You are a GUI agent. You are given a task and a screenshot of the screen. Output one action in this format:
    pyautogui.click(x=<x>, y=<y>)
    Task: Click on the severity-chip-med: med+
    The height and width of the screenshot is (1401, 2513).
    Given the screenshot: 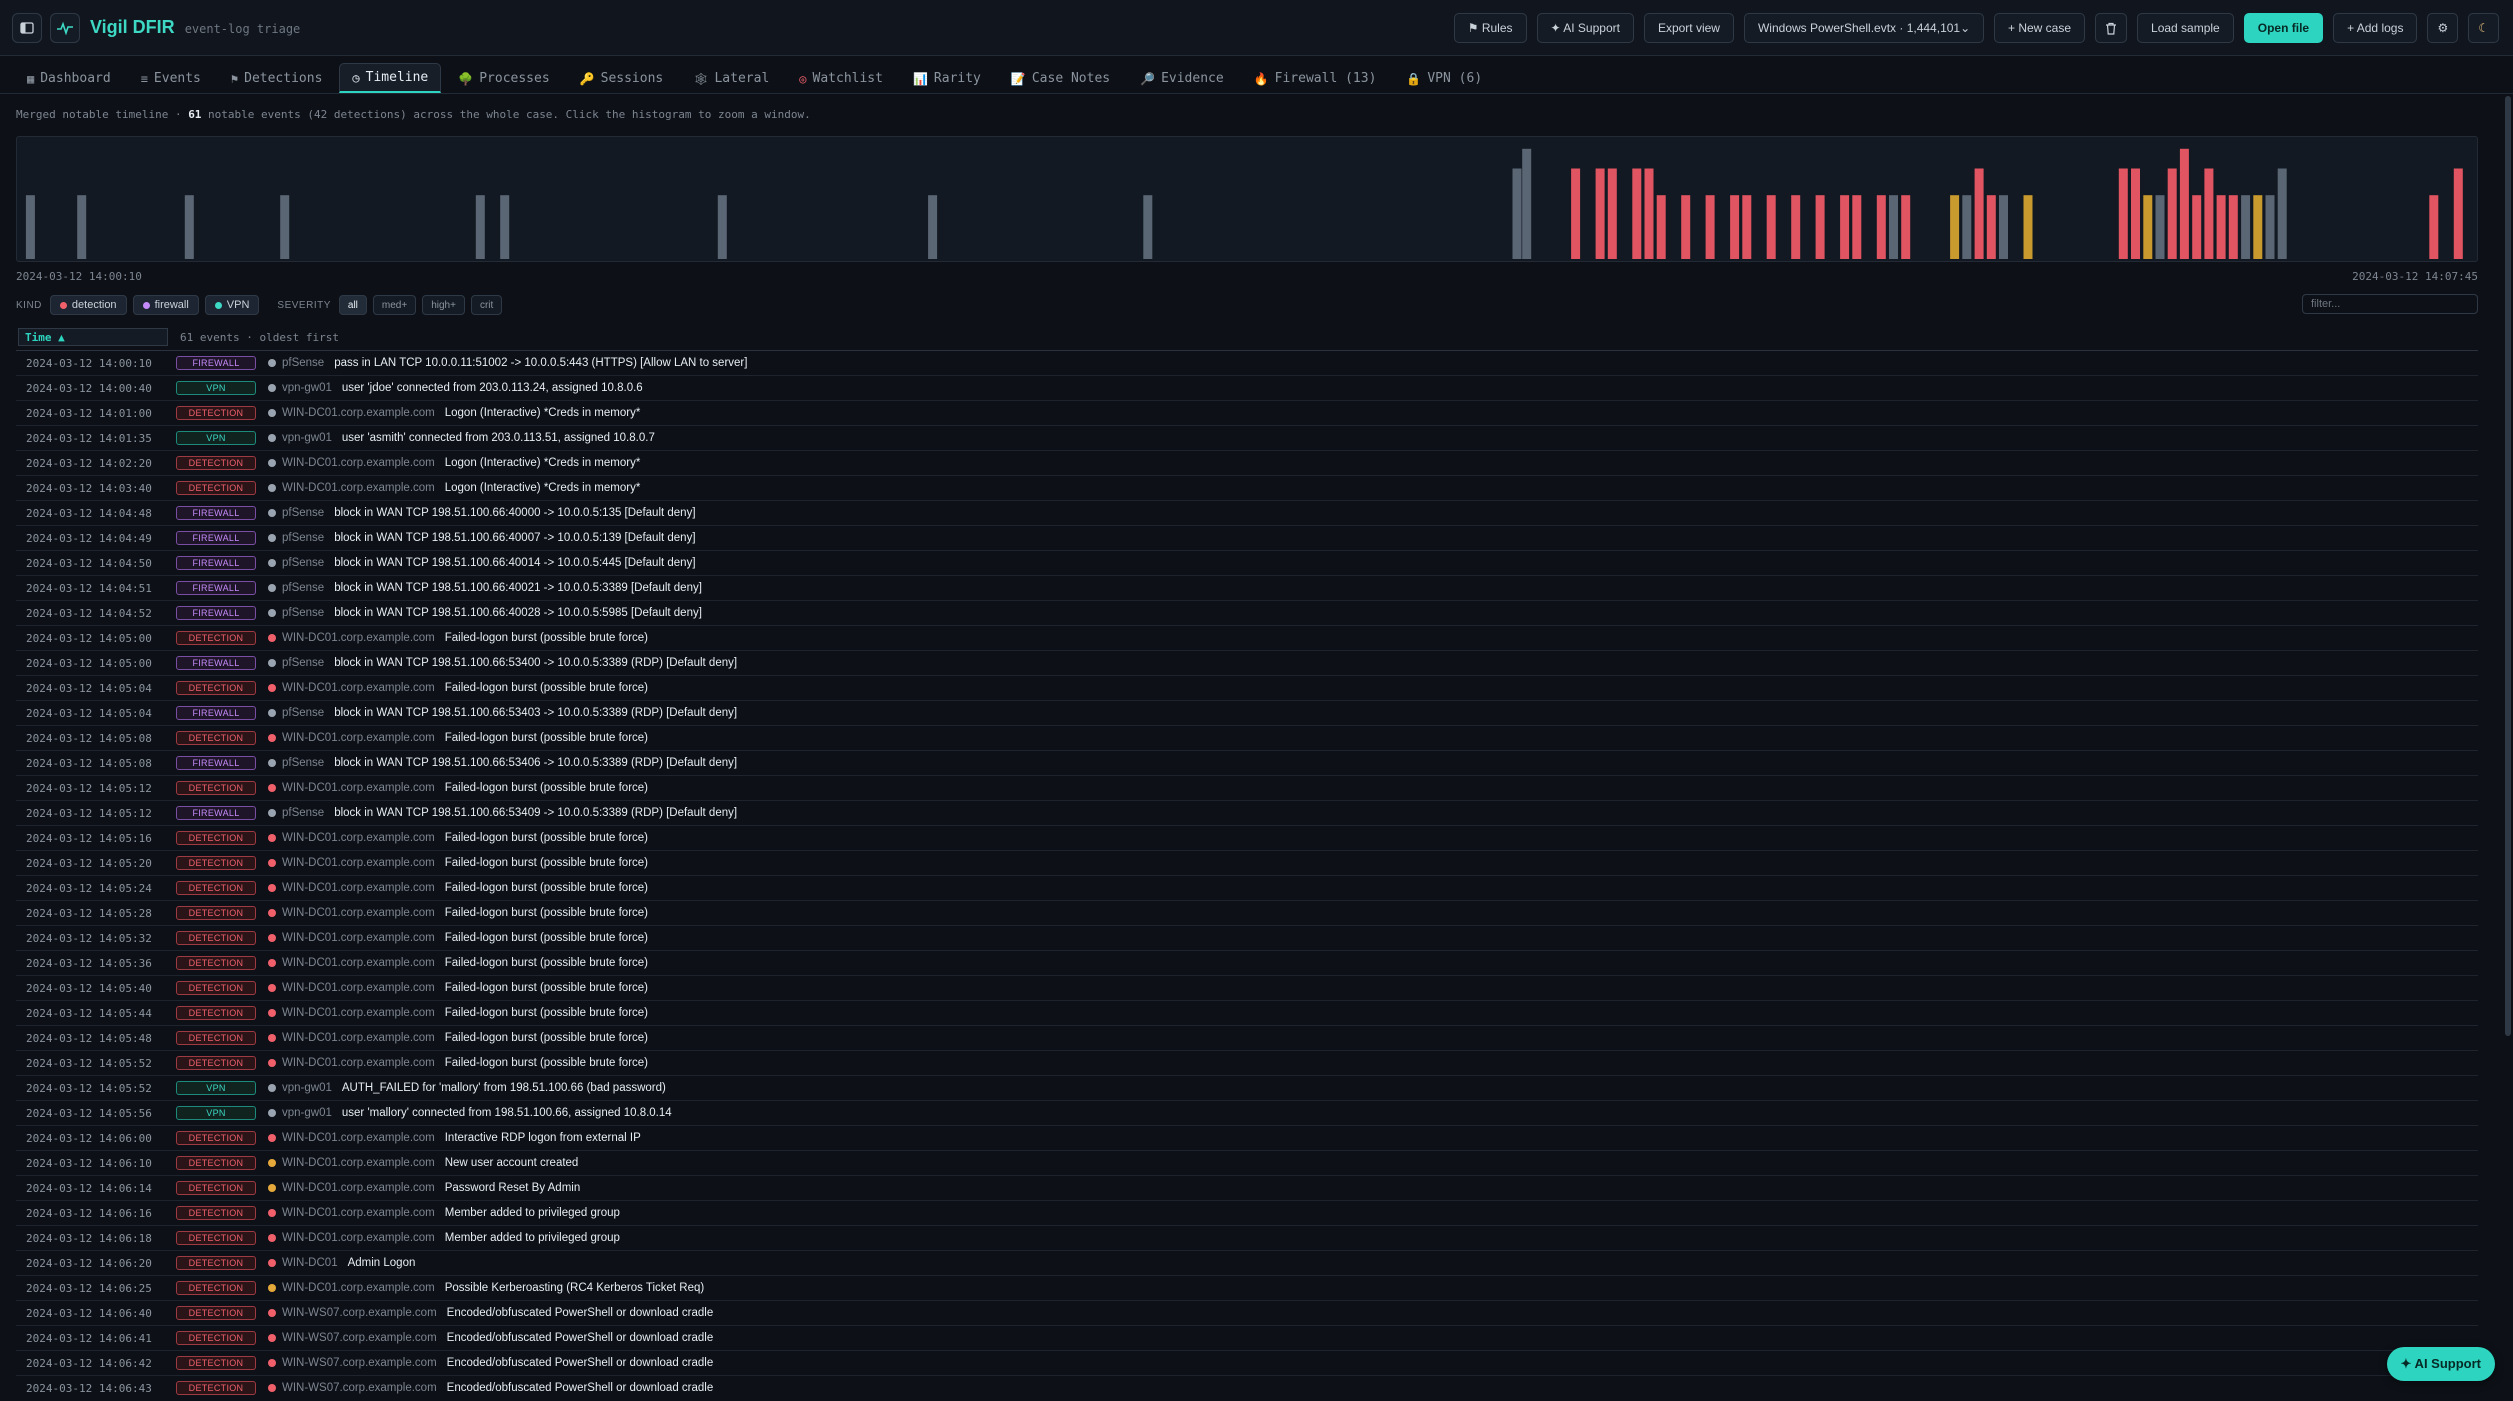 What is the action you would take?
    pyautogui.click(x=394, y=305)
    